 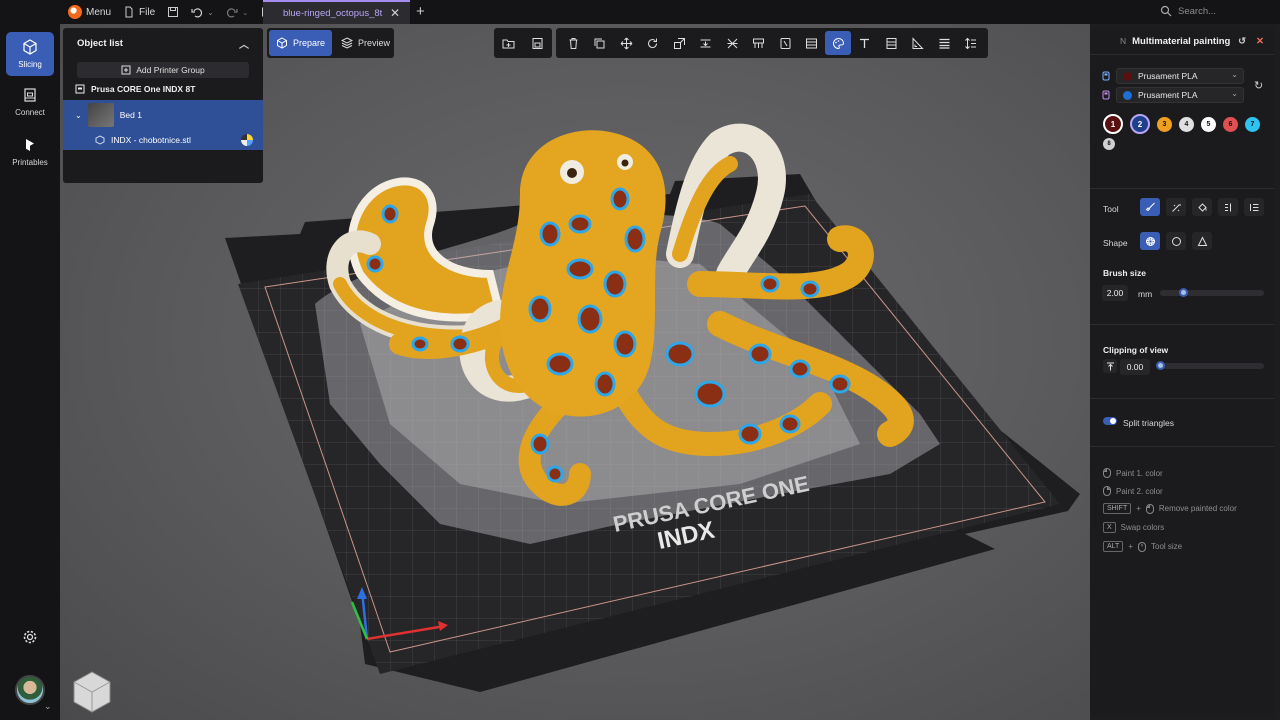 What do you see at coordinates (1140, 124) in the screenshot?
I see `swatch-2: 2` at bounding box center [1140, 124].